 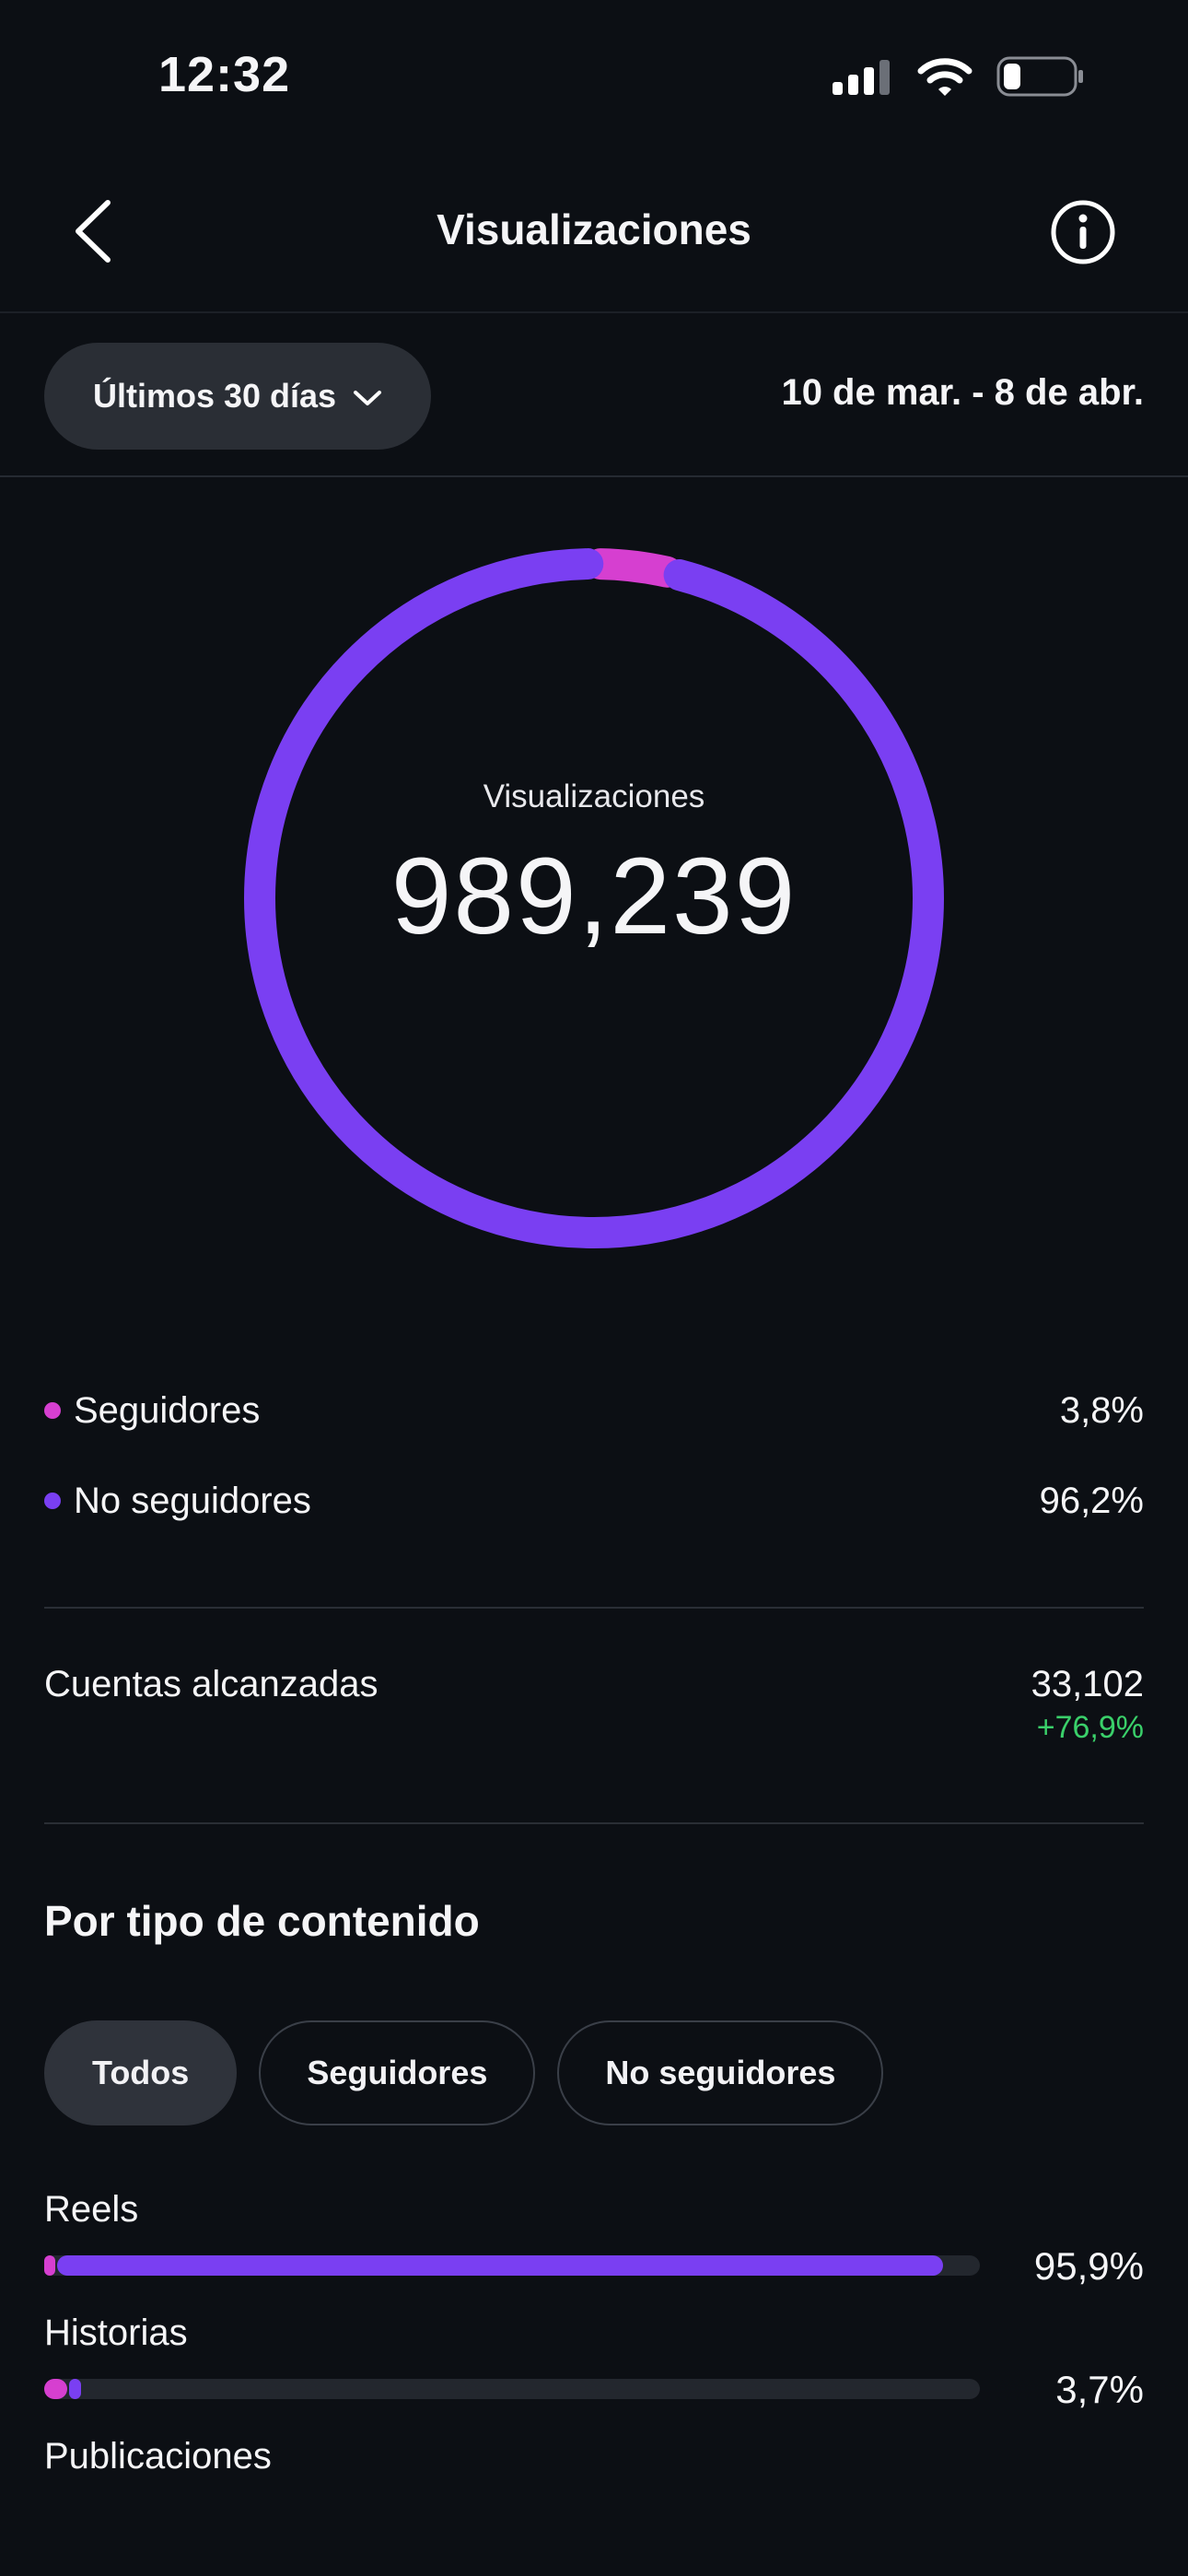 I want to click on content-bar-posts: Publicaciones, so click(x=594, y=2456).